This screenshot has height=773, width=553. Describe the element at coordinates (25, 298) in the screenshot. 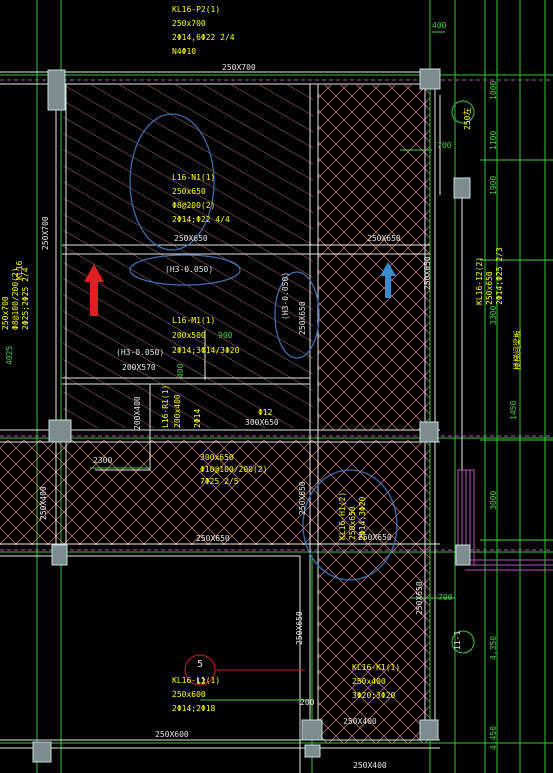

I see `left-note-4: 2Φ25;2Φ25 2/4` at that location.